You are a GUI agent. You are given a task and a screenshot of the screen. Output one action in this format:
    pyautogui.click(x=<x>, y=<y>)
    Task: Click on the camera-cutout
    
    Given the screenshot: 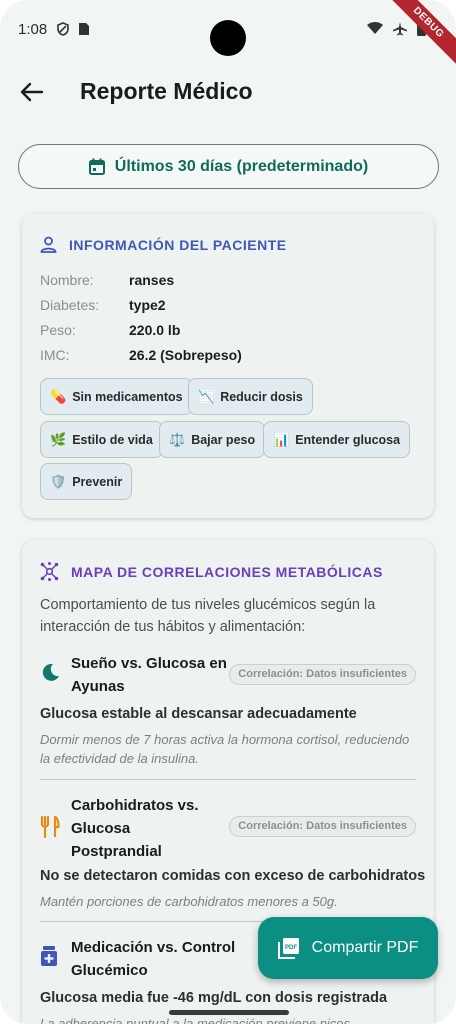 What is the action you would take?
    pyautogui.click(x=228, y=38)
    